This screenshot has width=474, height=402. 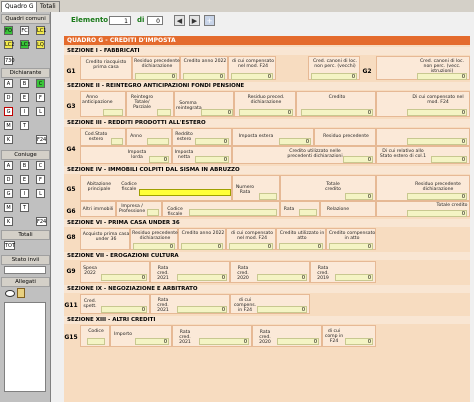 I want to click on g5-codice-fiscale-field, so click(x=185, y=192).